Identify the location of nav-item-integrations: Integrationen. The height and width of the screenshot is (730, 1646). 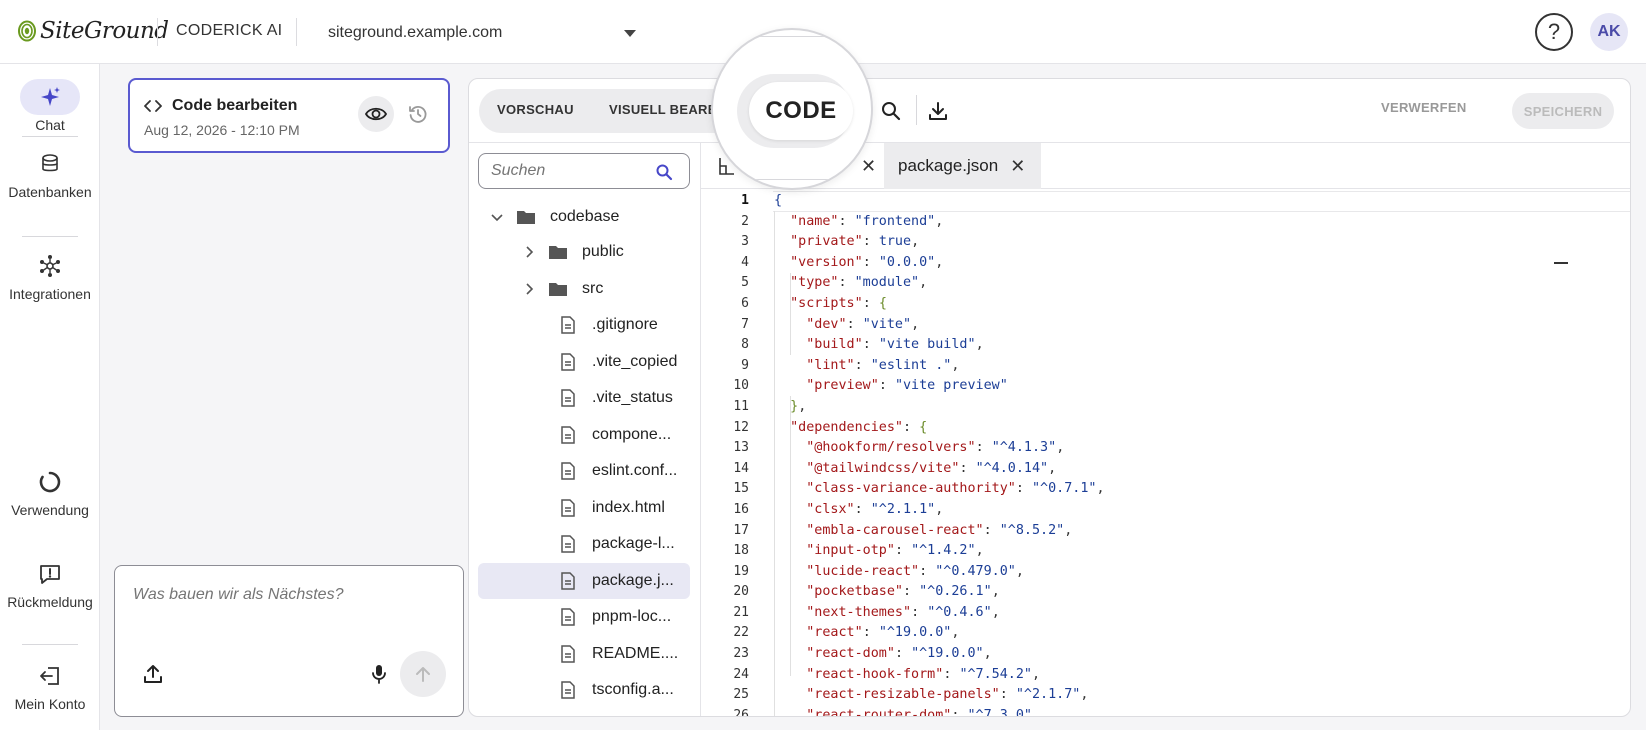
(50, 276).